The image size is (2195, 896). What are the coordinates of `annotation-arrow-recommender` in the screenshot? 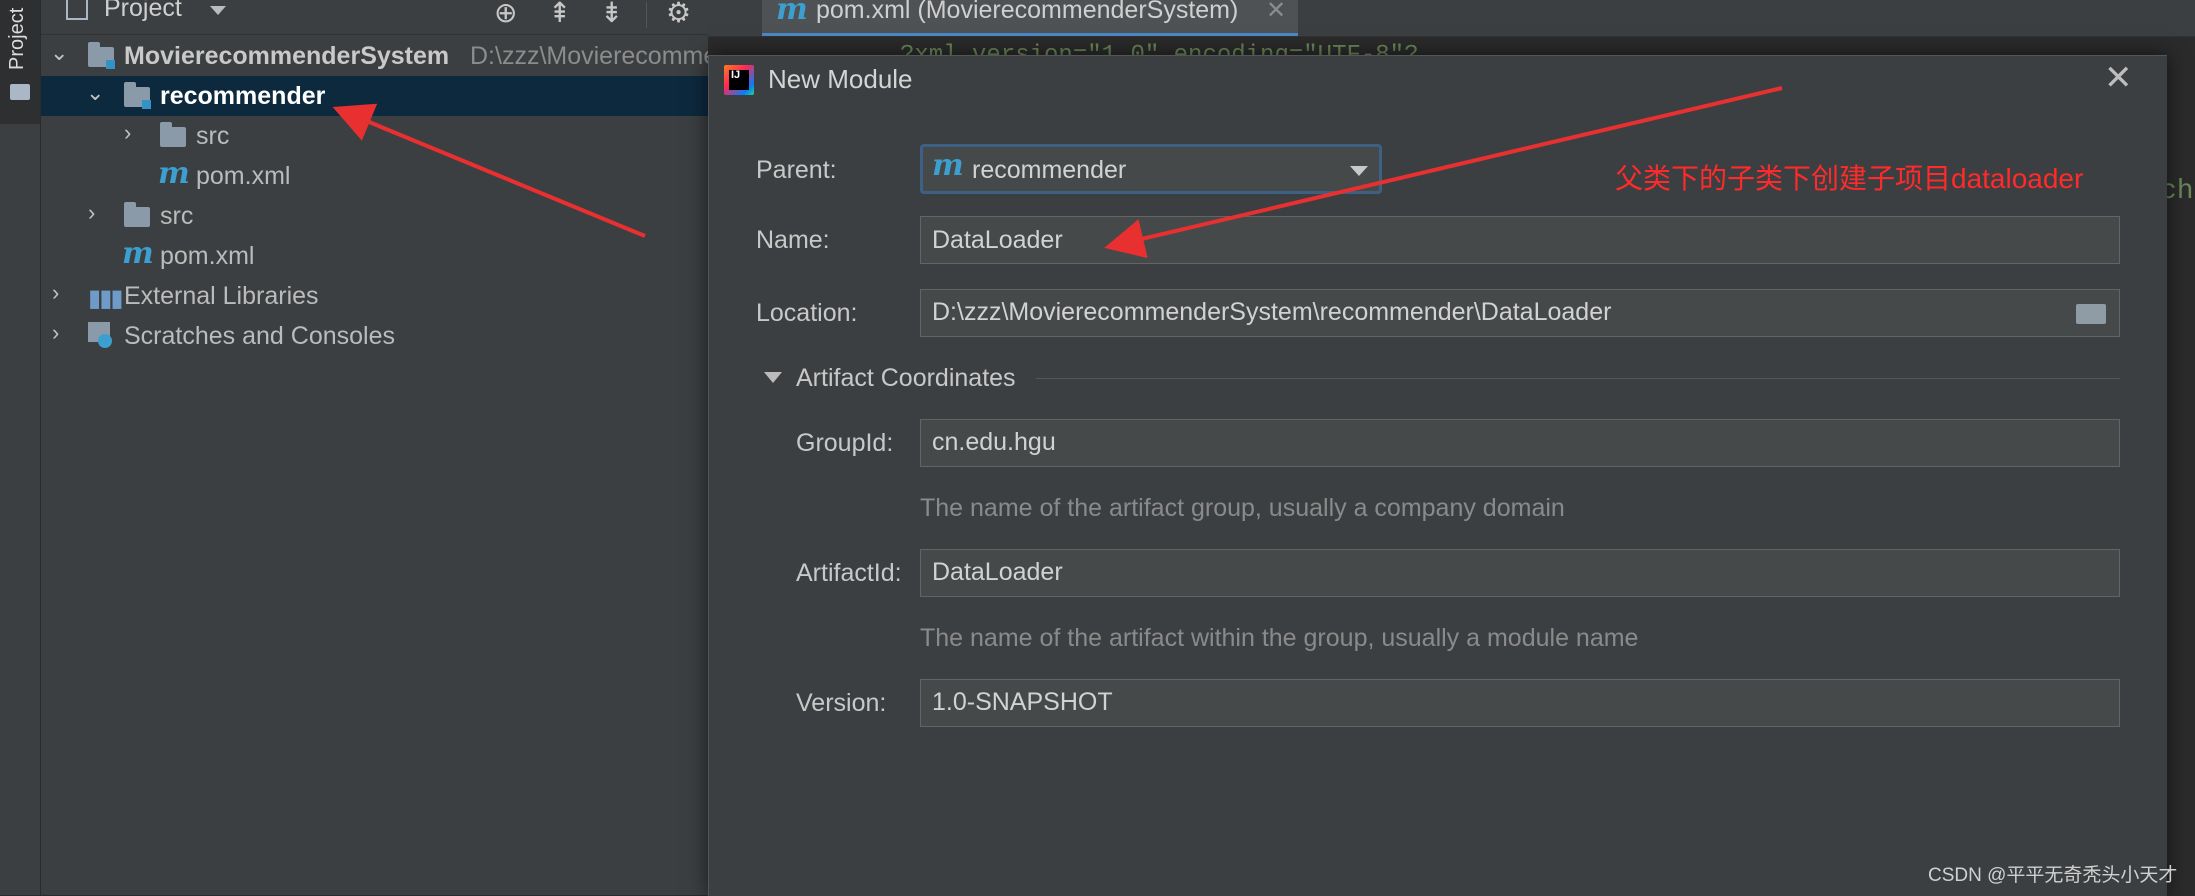 It's located at (489, 170).